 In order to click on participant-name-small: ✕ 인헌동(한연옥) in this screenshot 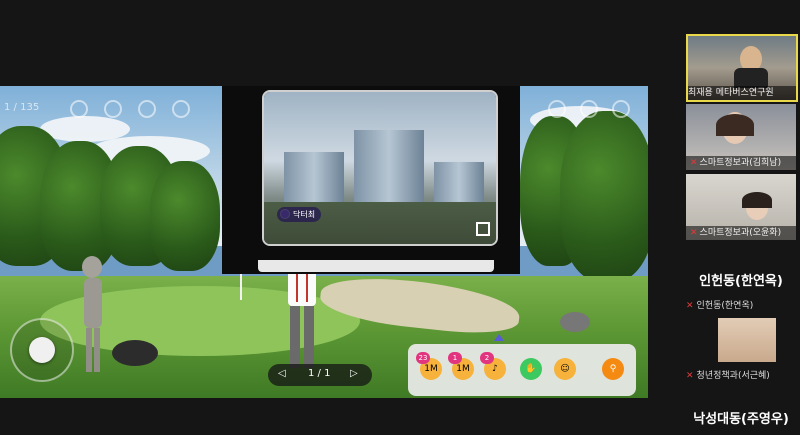, I will do `click(720, 306)`.